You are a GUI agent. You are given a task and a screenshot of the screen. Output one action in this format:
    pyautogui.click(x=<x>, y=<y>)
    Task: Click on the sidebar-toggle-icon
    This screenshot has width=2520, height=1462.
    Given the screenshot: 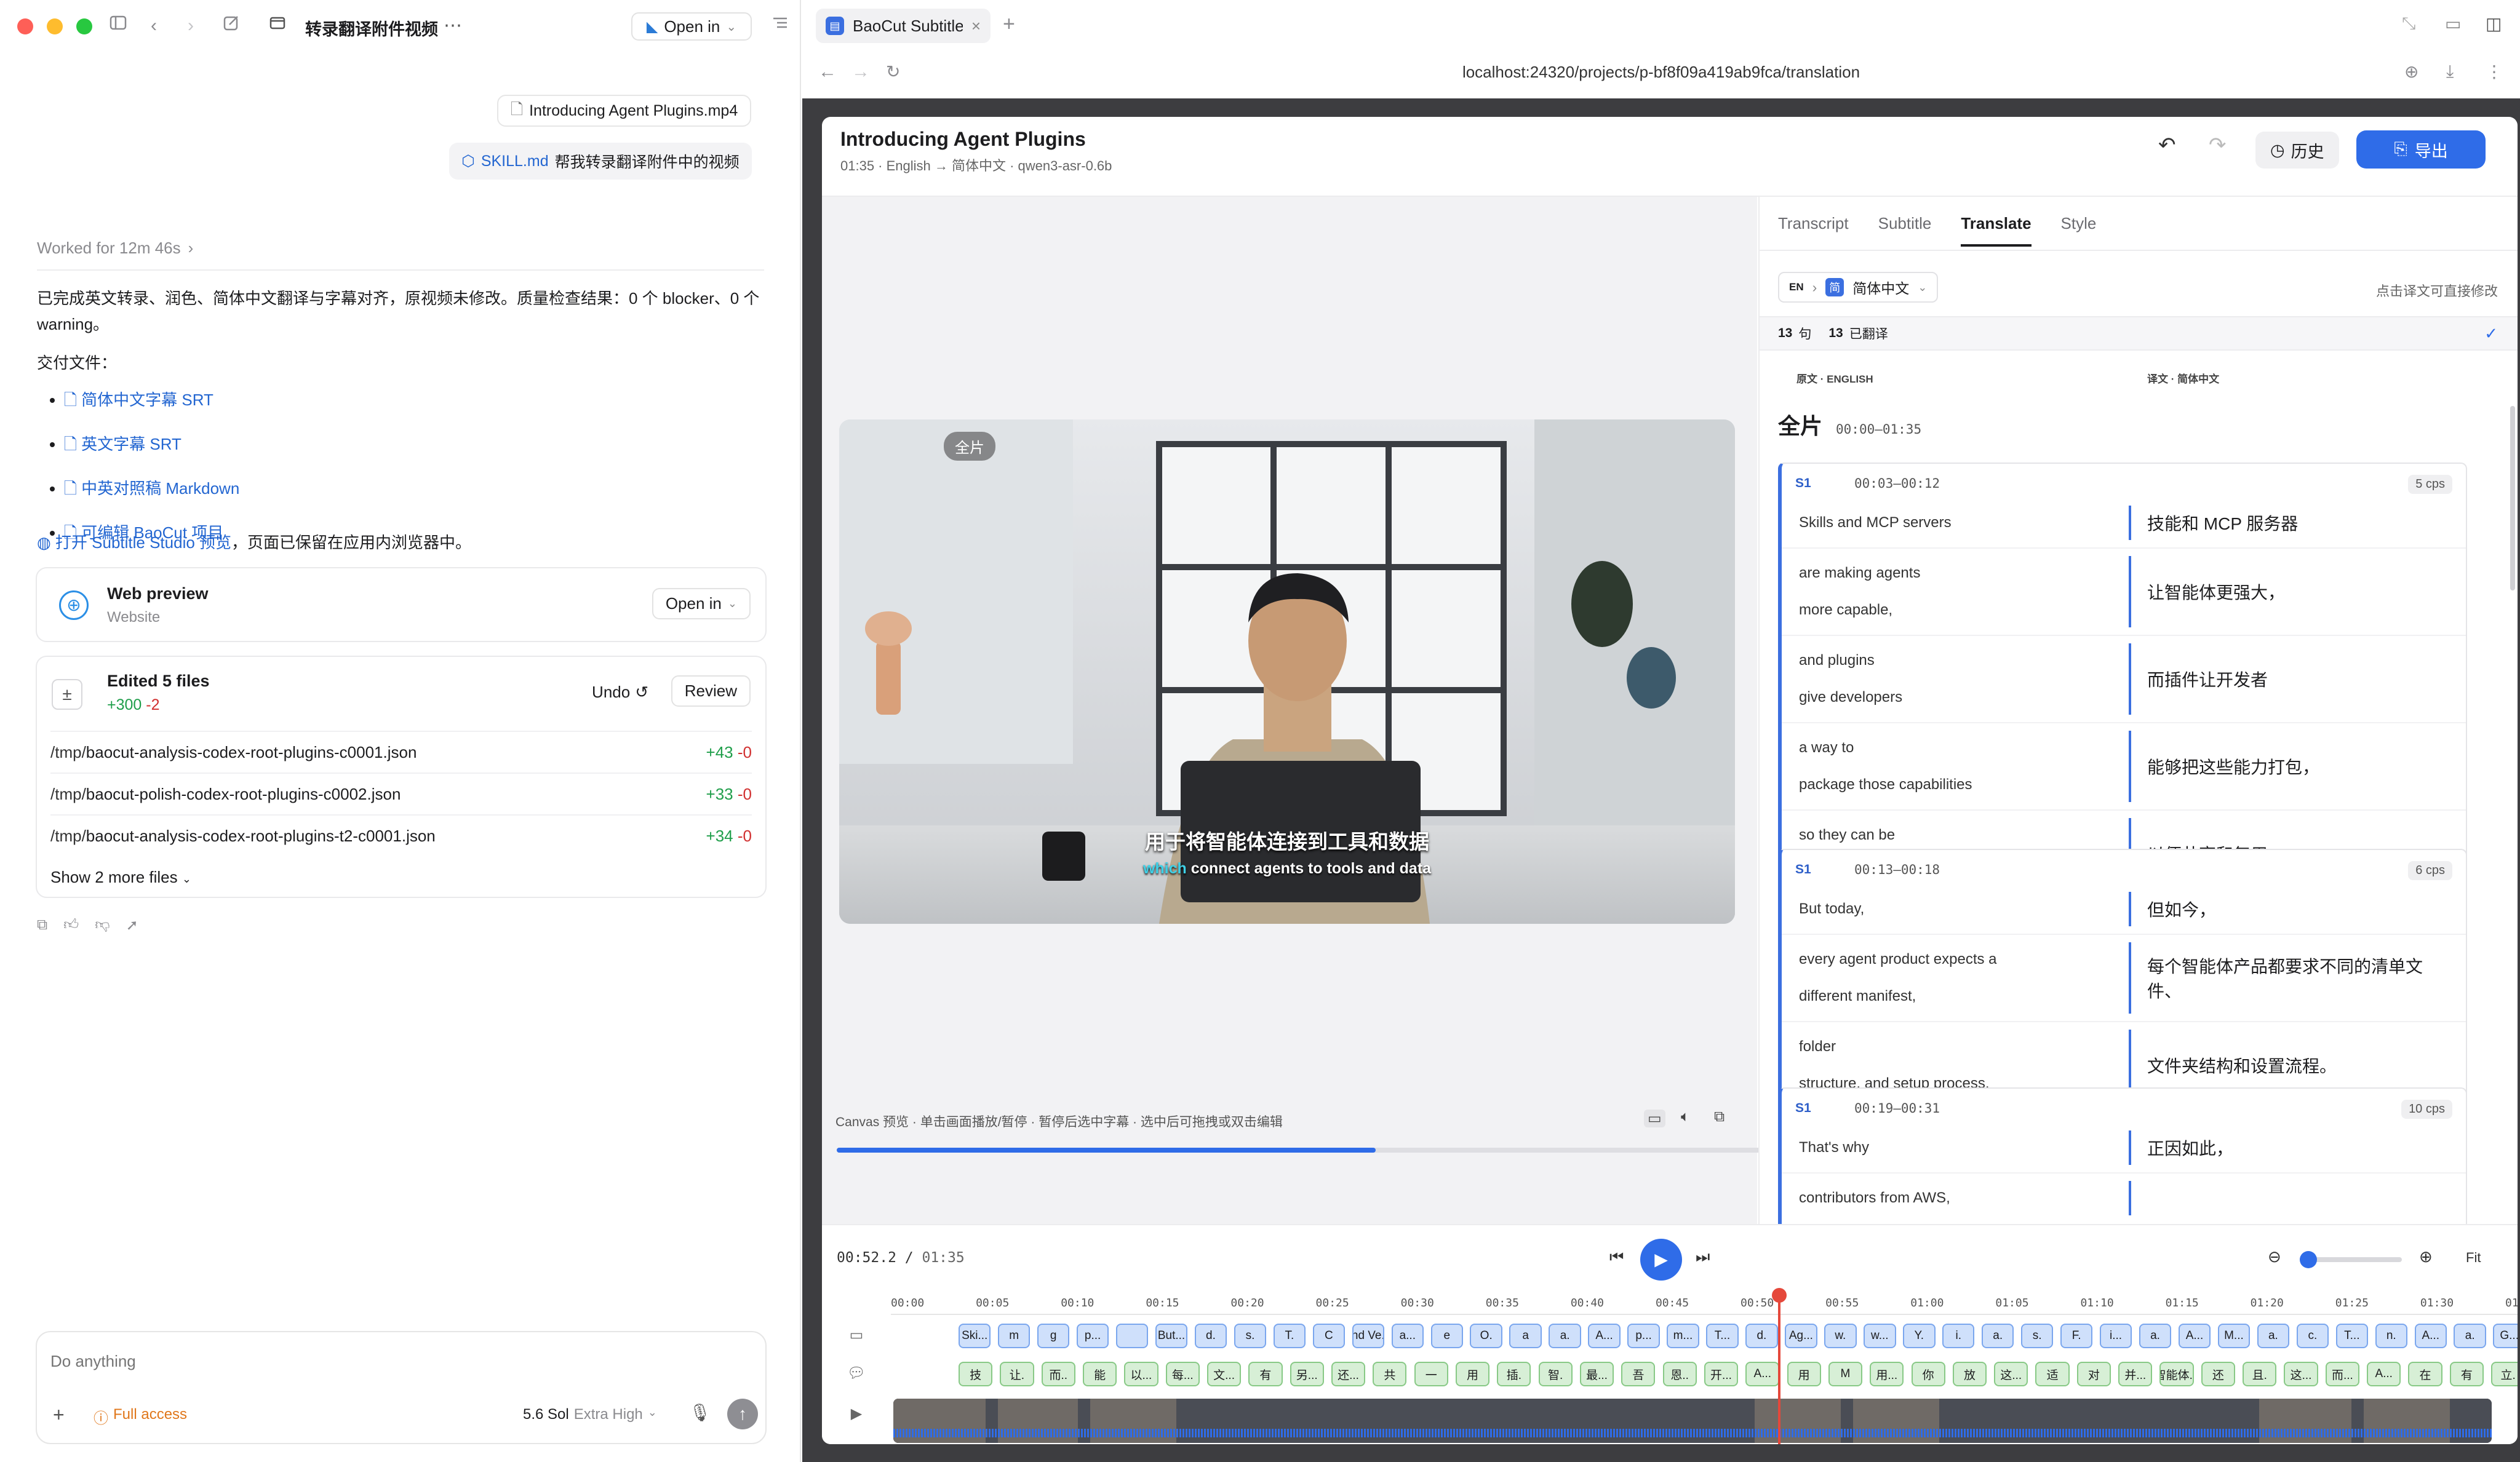 What is the action you would take?
    pyautogui.click(x=118, y=26)
    